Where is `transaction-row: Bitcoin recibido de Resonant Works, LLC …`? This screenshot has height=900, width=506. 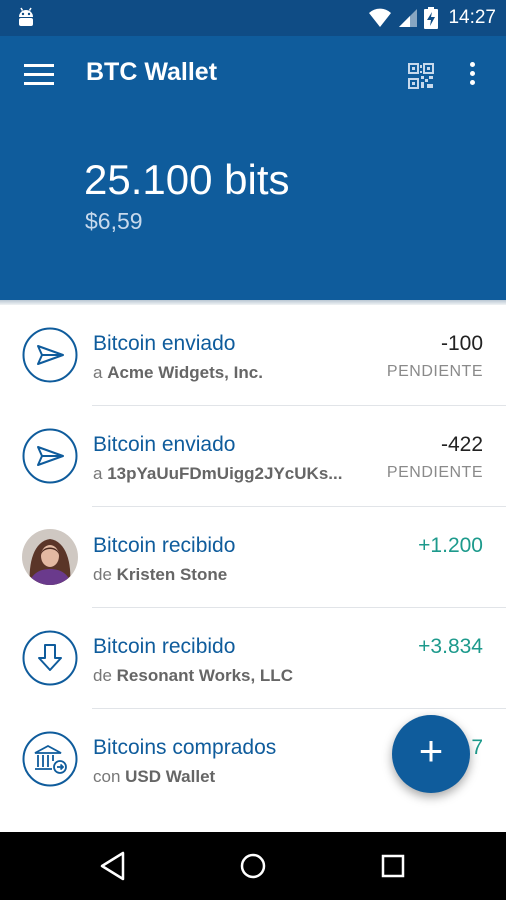 transaction-row: Bitcoin recibido de Resonant Works, LLC … is located at coordinates (253, 658).